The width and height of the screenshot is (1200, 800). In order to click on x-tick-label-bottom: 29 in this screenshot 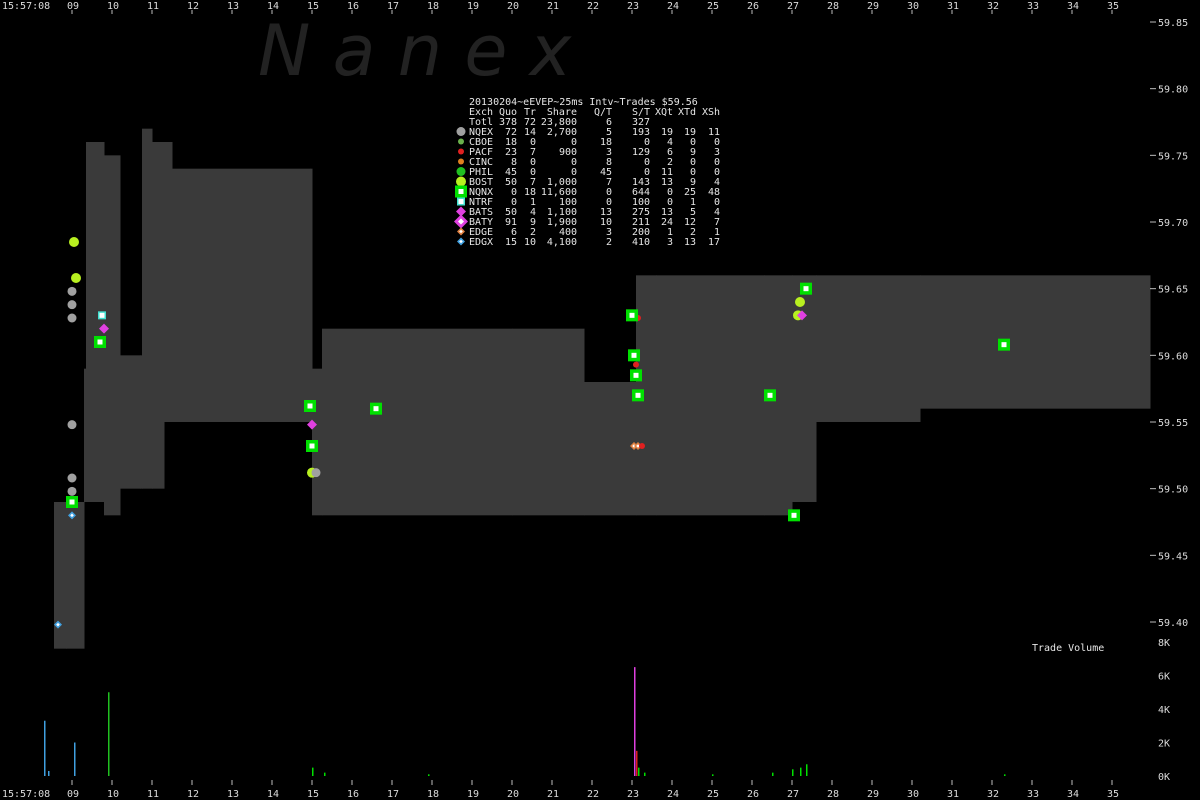, I will do `click(873, 794)`.